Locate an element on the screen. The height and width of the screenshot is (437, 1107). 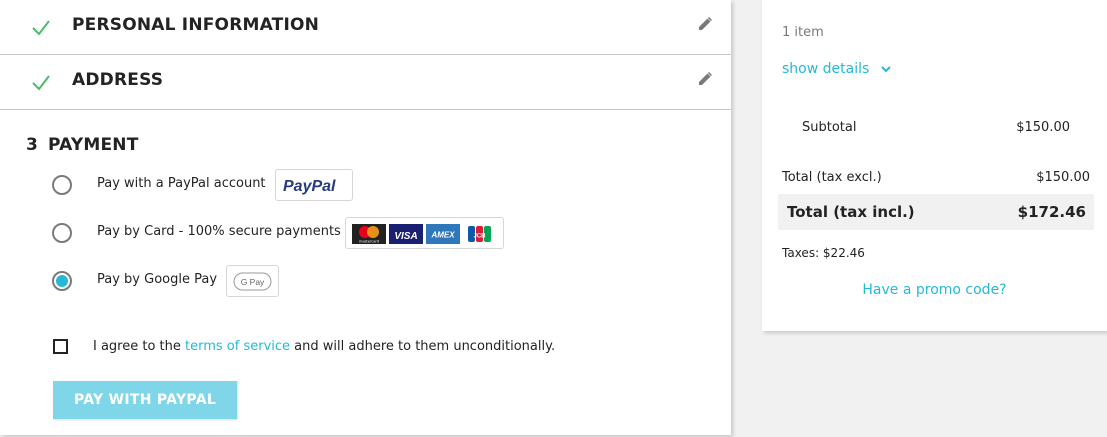
google-pay-text: G Pay is located at coordinates (253, 282).